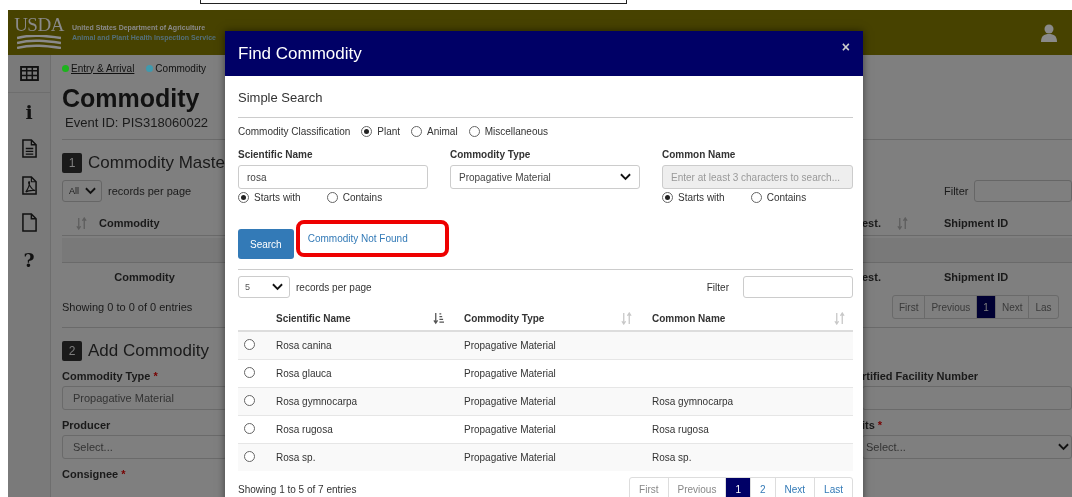 This screenshot has width=1072, height=497. I want to click on column-footer: Commodity, so click(144, 277).